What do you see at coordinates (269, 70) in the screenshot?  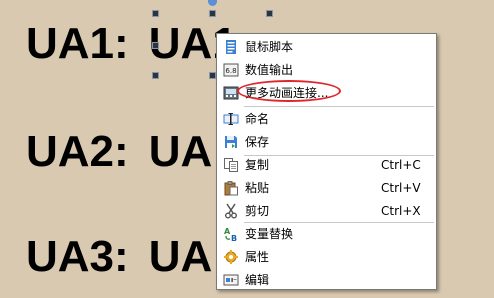 I see `menu-item-label: 数值输出` at bounding box center [269, 70].